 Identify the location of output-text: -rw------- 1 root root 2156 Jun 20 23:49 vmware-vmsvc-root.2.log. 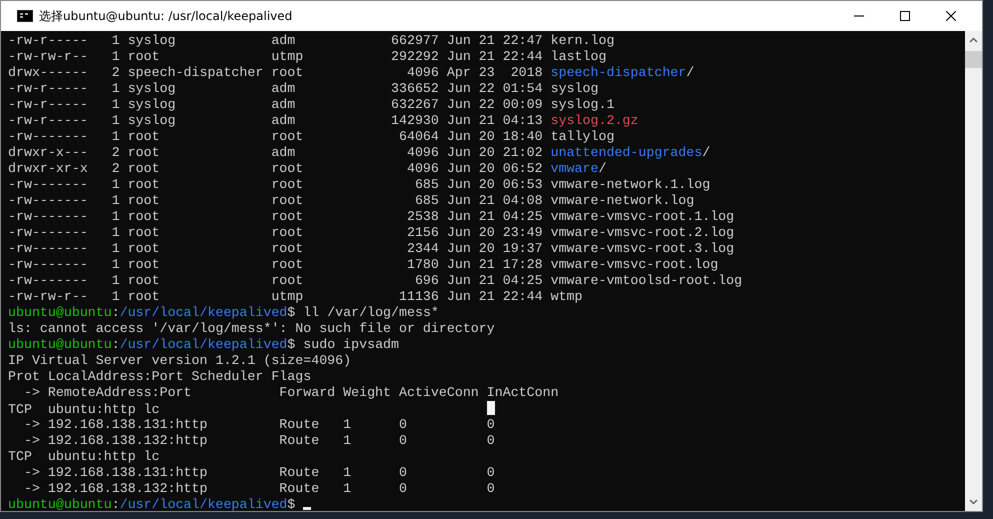
(371, 232).